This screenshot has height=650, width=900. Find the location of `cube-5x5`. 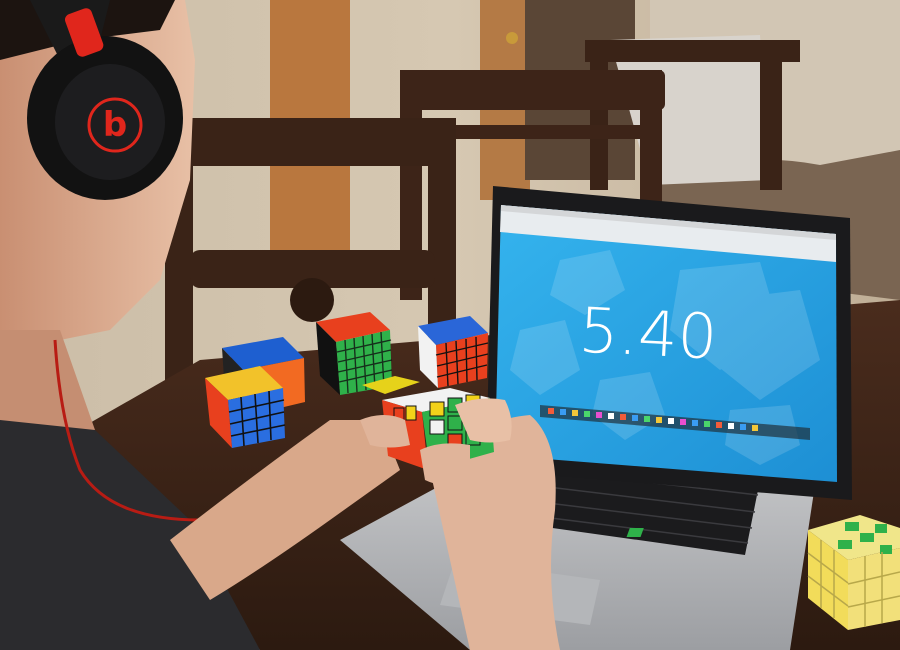

cube-5x5 is located at coordinates (453, 352).